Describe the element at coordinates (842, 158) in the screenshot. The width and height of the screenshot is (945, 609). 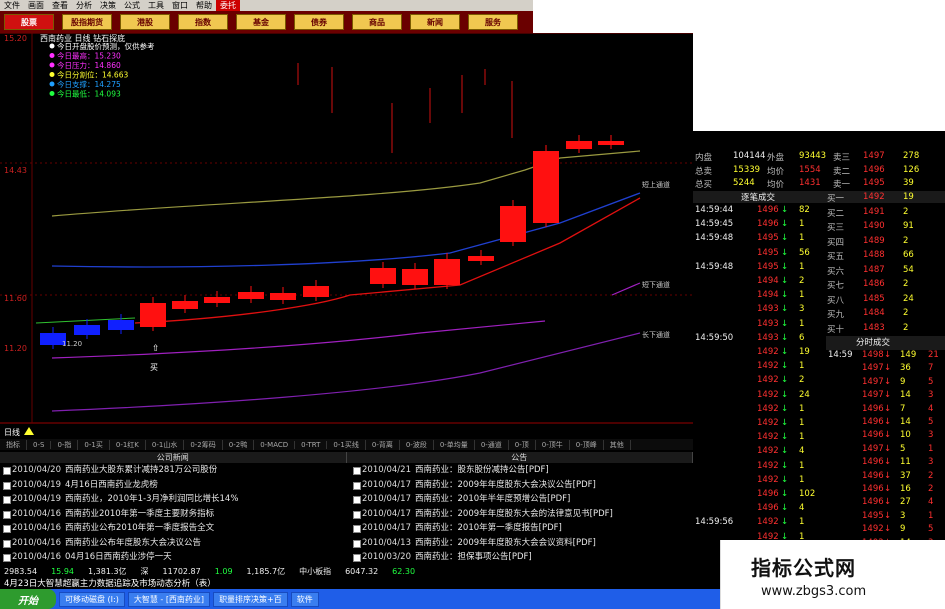
I see `ask-label: 卖三` at that location.